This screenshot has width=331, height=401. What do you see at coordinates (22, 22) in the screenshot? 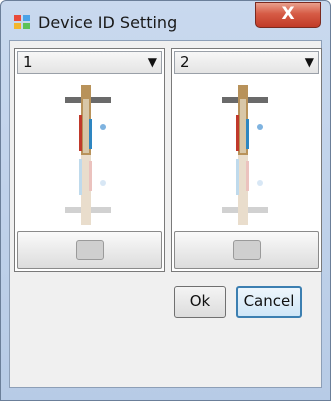
I see `app-icon` at bounding box center [22, 22].